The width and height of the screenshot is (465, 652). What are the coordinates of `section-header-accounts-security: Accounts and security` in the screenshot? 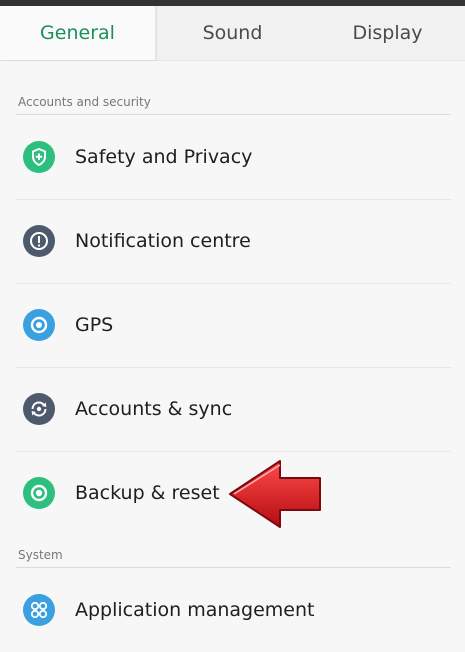 It's located at (84, 102).